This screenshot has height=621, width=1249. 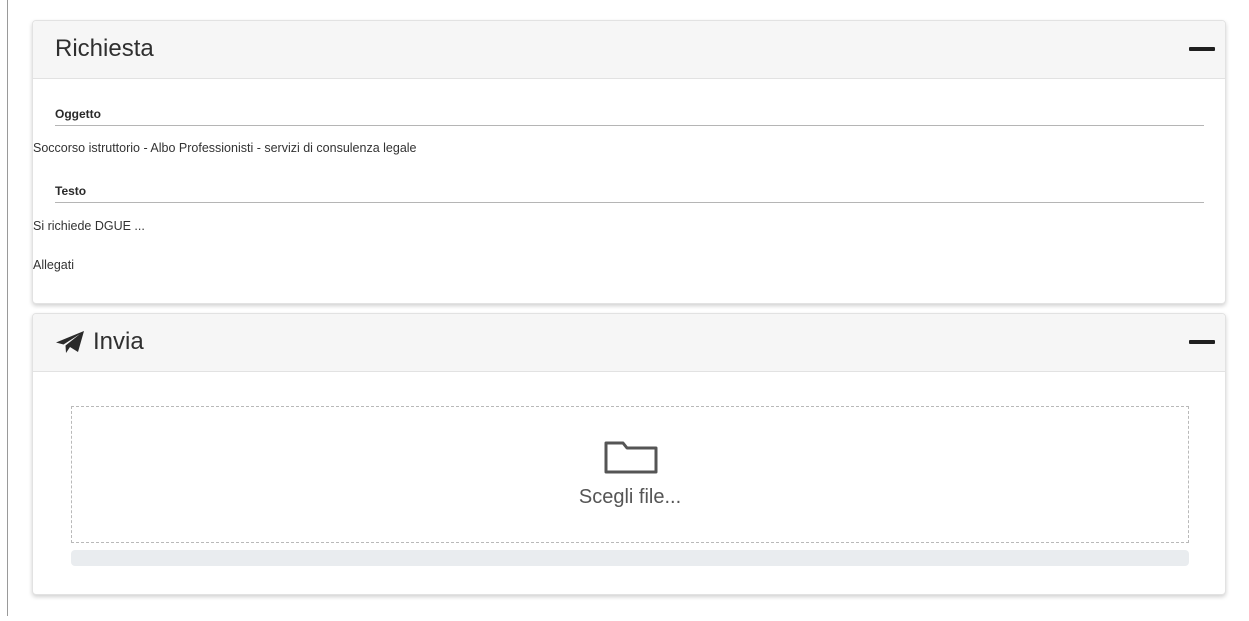 What do you see at coordinates (7, 308) in the screenshot?
I see `left-border-line` at bounding box center [7, 308].